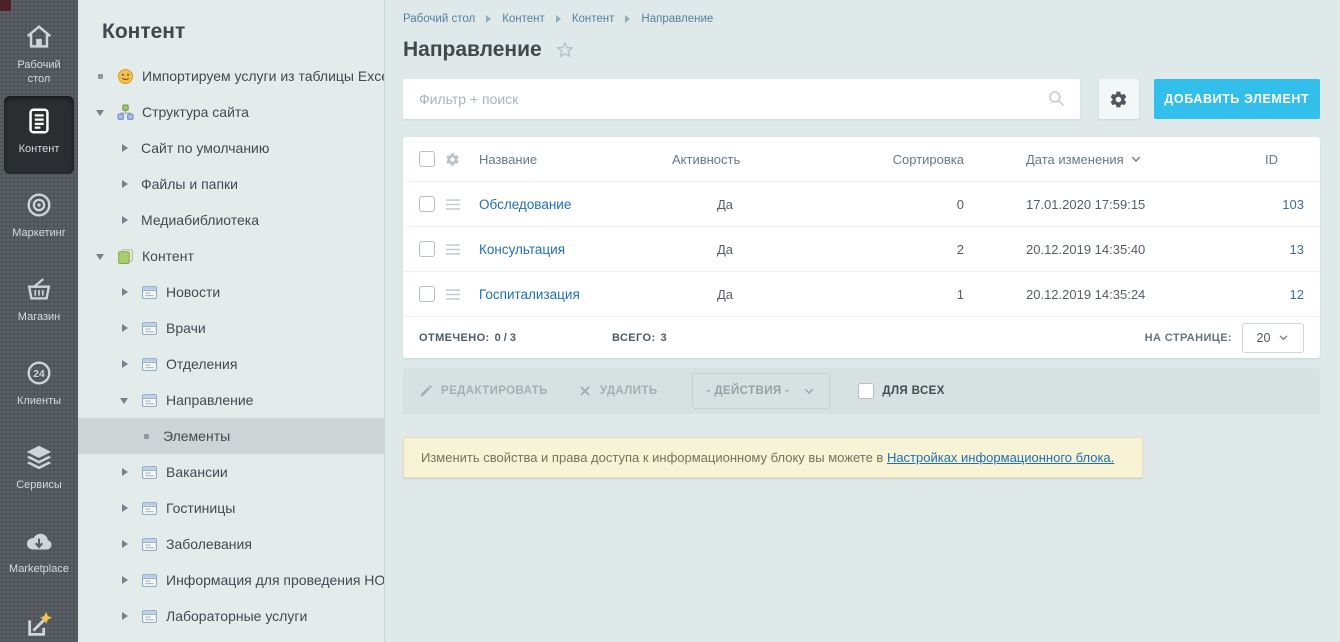 This screenshot has height=642, width=1340. I want to click on menu-item-nok-info: Информация для проведения НОК, so click(231, 580).